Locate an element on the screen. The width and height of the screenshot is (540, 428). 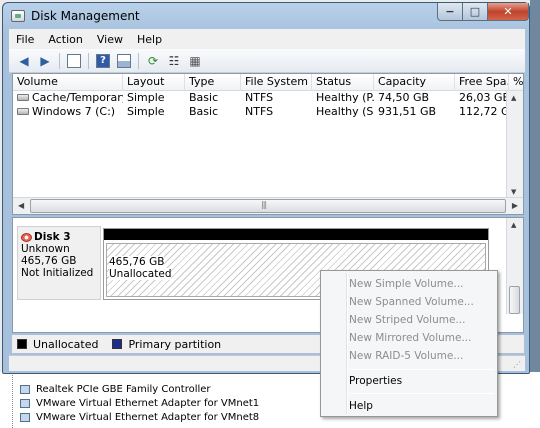
volume-free-space: 112,72 GB is located at coordinates (484, 111).